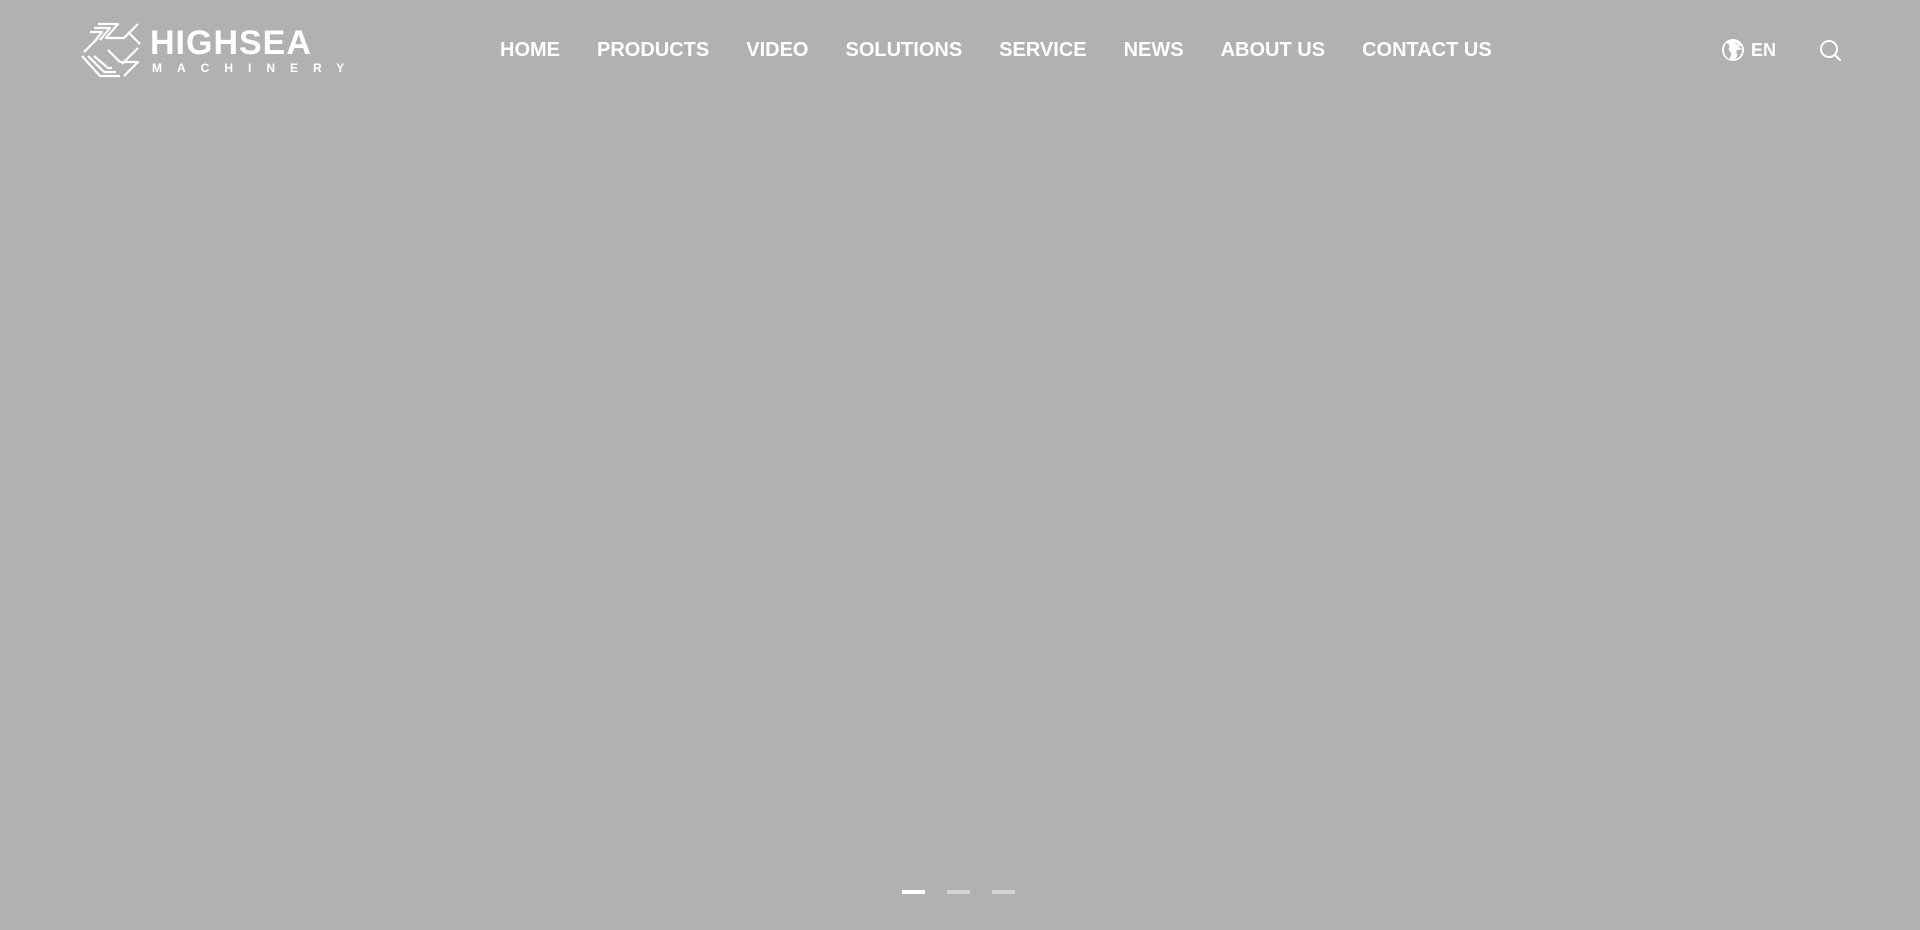 The height and width of the screenshot is (930, 1920). What do you see at coordinates (1748, 50) in the screenshot?
I see `language-switcher: EN` at bounding box center [1748, 50].